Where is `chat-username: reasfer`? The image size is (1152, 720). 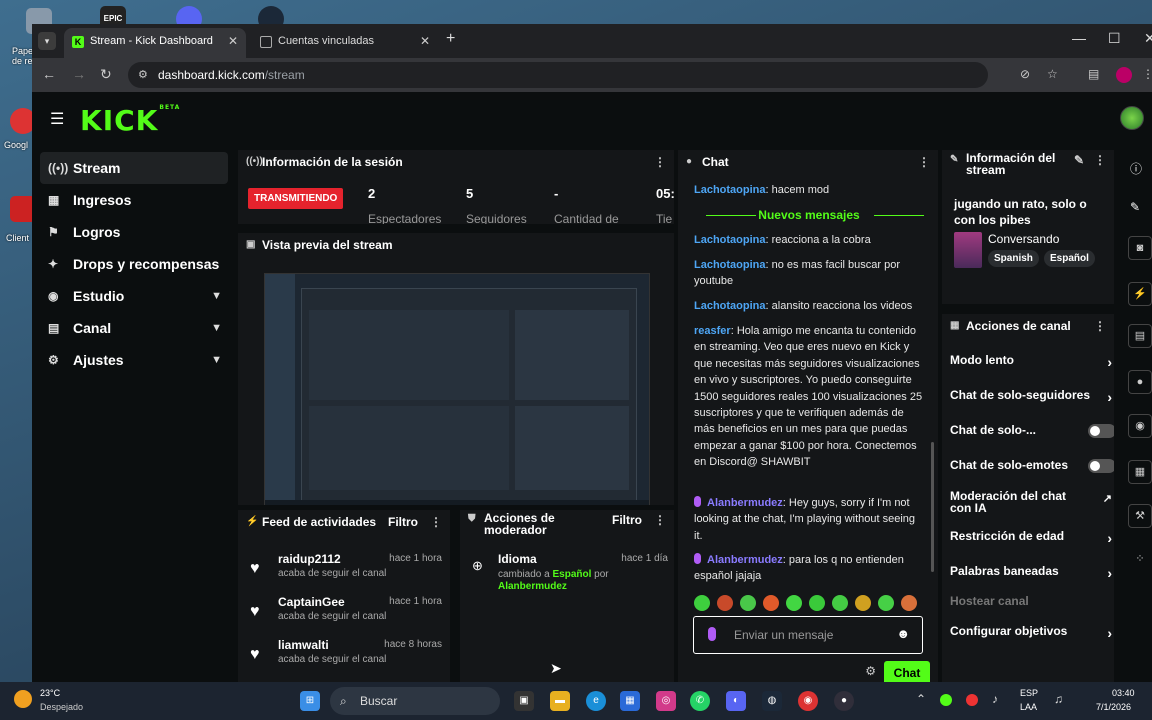
chat-username: reasfer is located at coordinates (712, 331).